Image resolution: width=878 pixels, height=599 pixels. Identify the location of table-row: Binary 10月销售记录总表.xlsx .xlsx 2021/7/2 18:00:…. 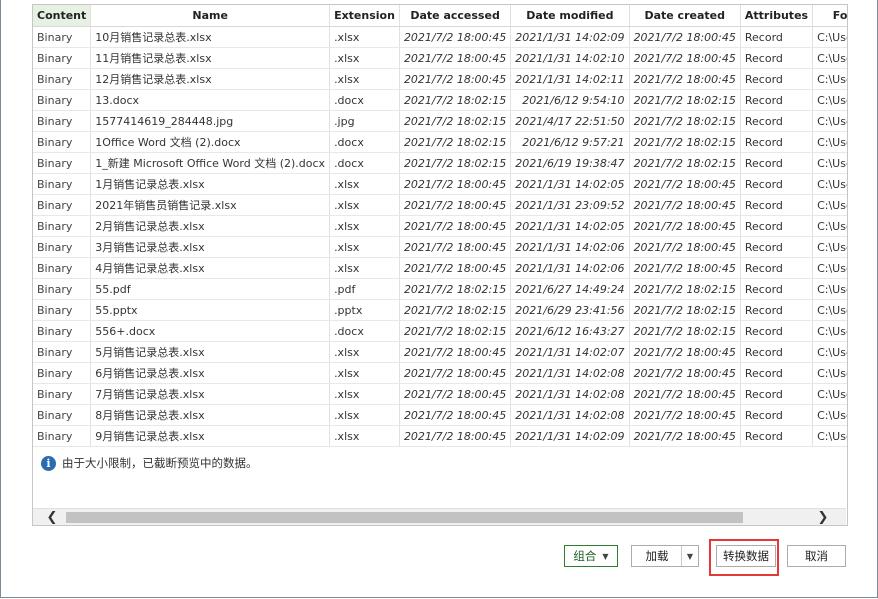
(440, 37).